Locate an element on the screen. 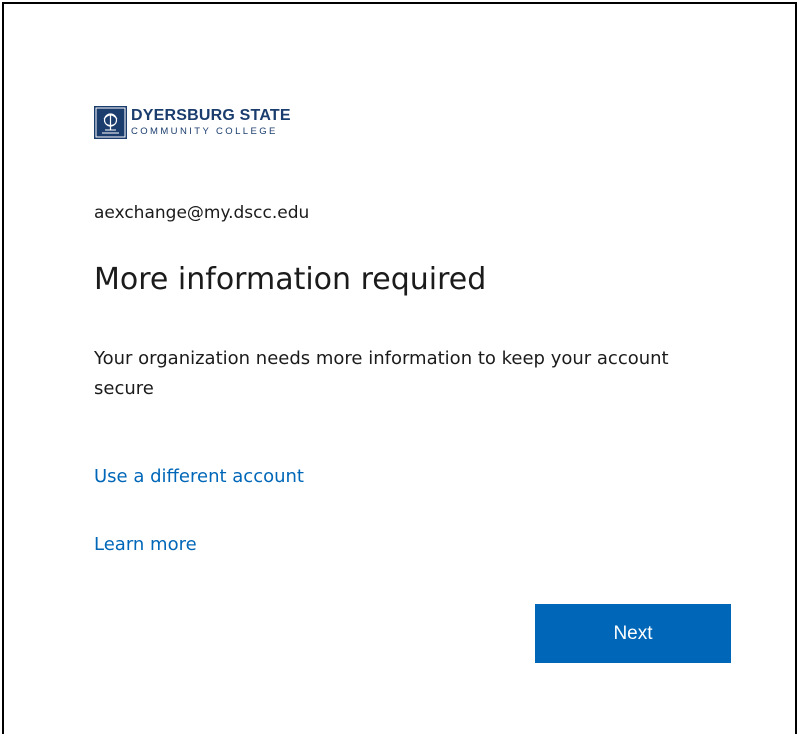 The image size is (801, 736). learn-more-link: Learn more is located at coordinates (145, 544).